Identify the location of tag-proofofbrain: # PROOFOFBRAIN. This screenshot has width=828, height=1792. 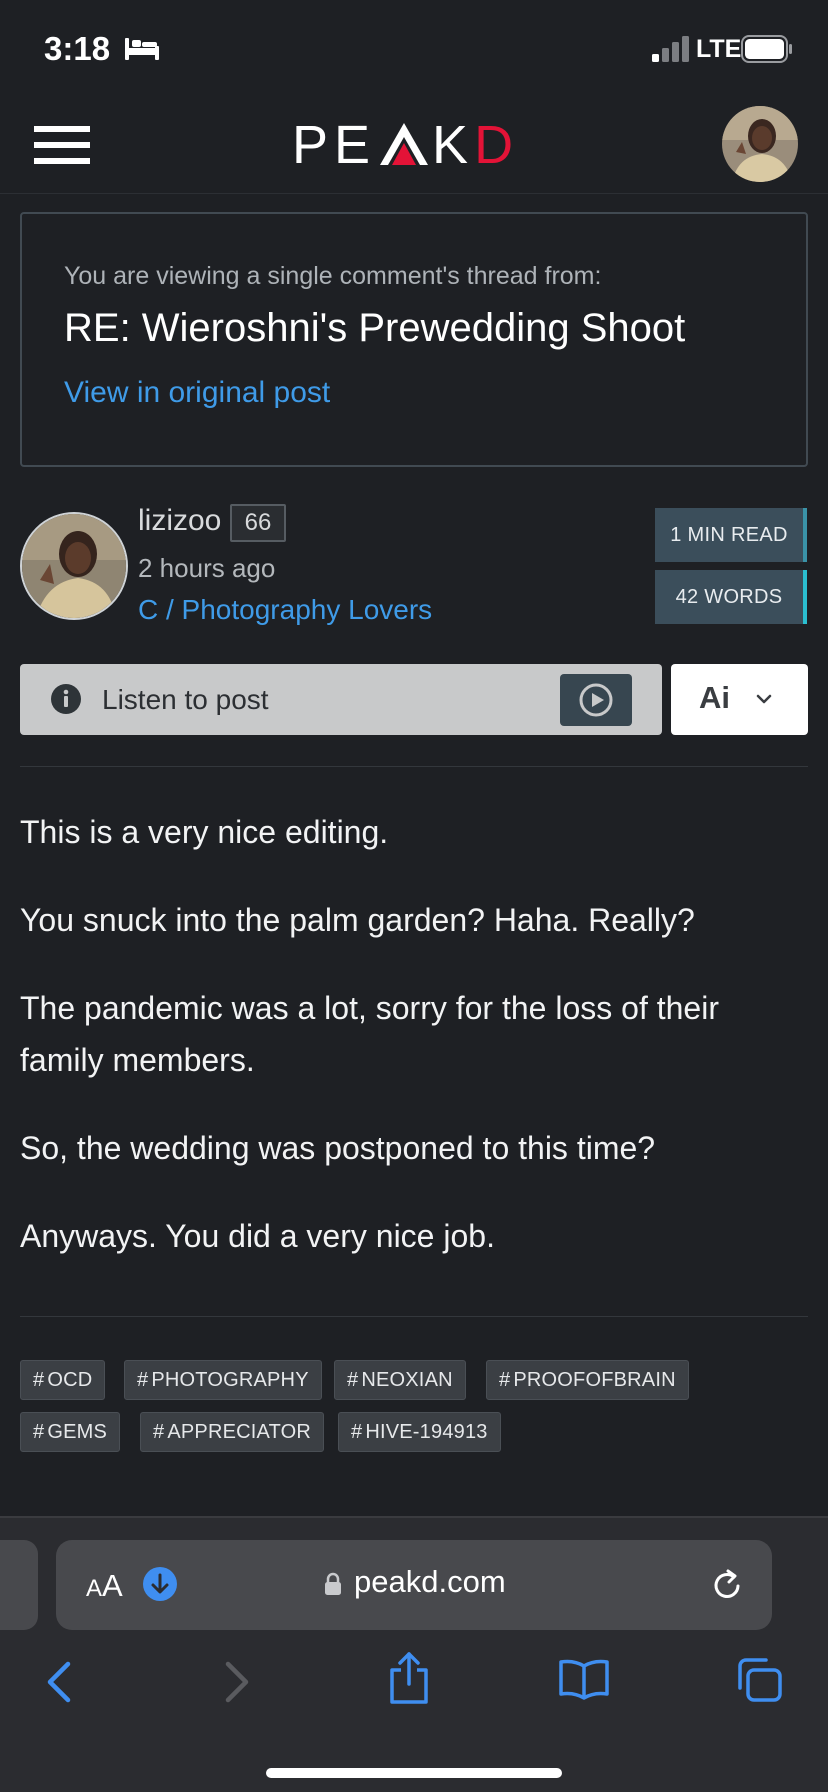
(587, 1380).